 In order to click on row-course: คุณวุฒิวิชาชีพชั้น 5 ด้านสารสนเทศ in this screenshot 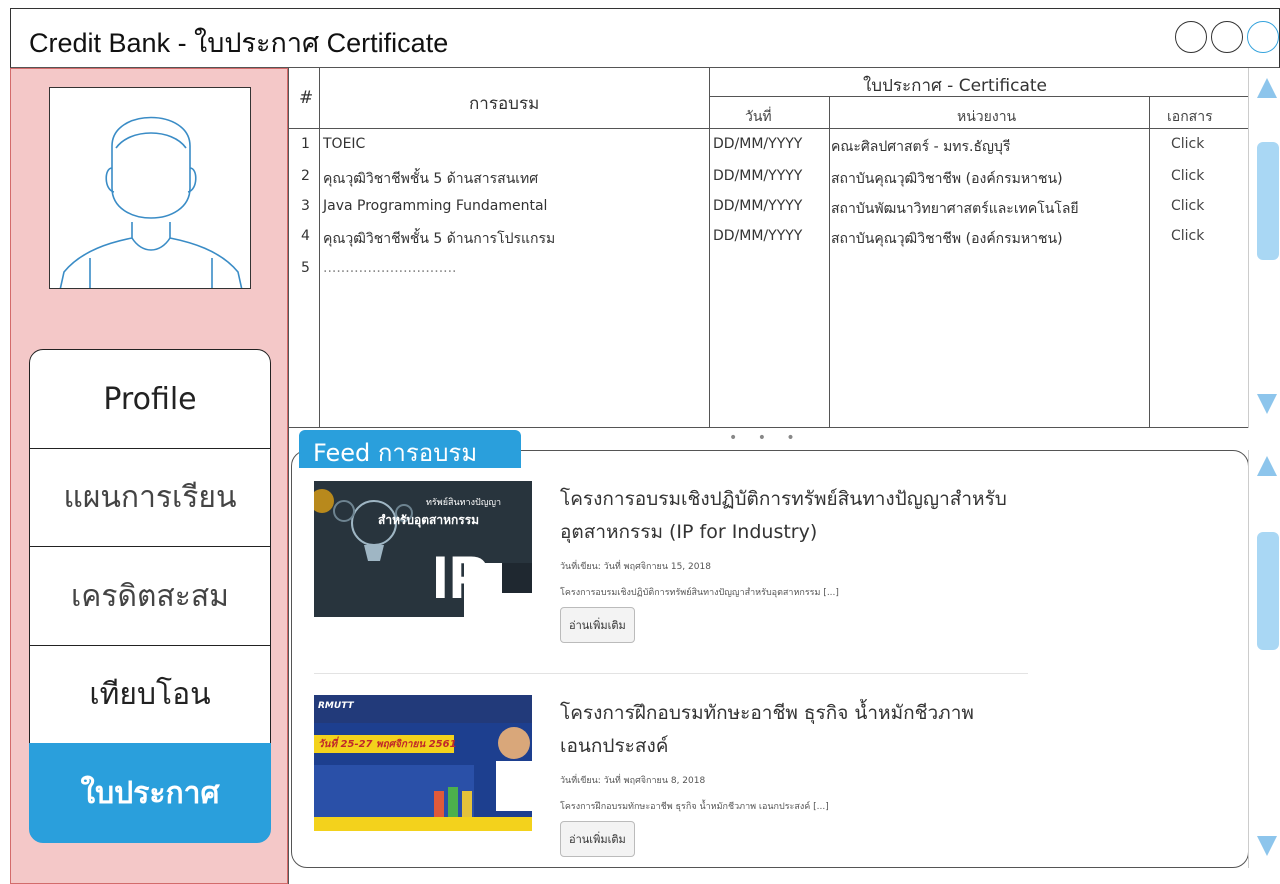, I will do `click(431, 179)`.